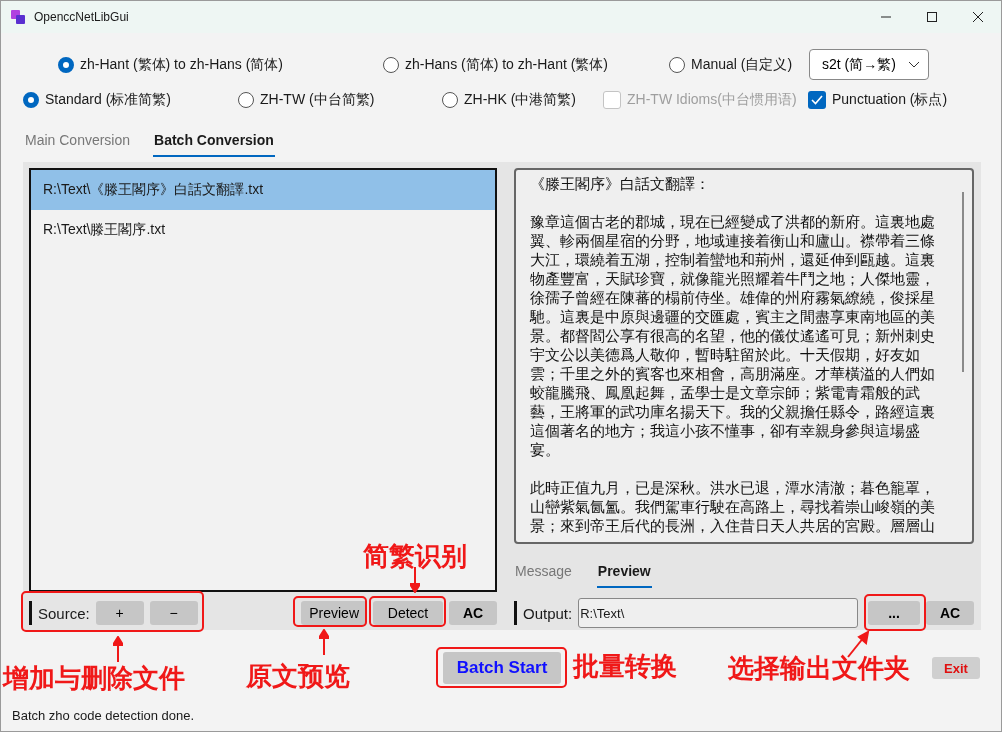 This screenshot has height=732, width=1002. I want to click on annotation-label: 简繁识别, so click(415, 556).